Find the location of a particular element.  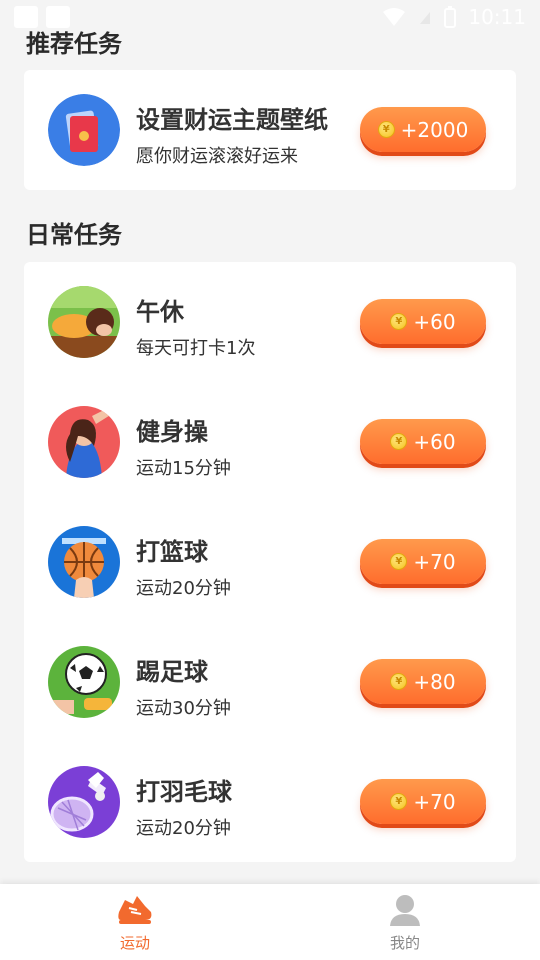

task-name: 设置财运主题壁纸 is located at coordinates (232, 120).